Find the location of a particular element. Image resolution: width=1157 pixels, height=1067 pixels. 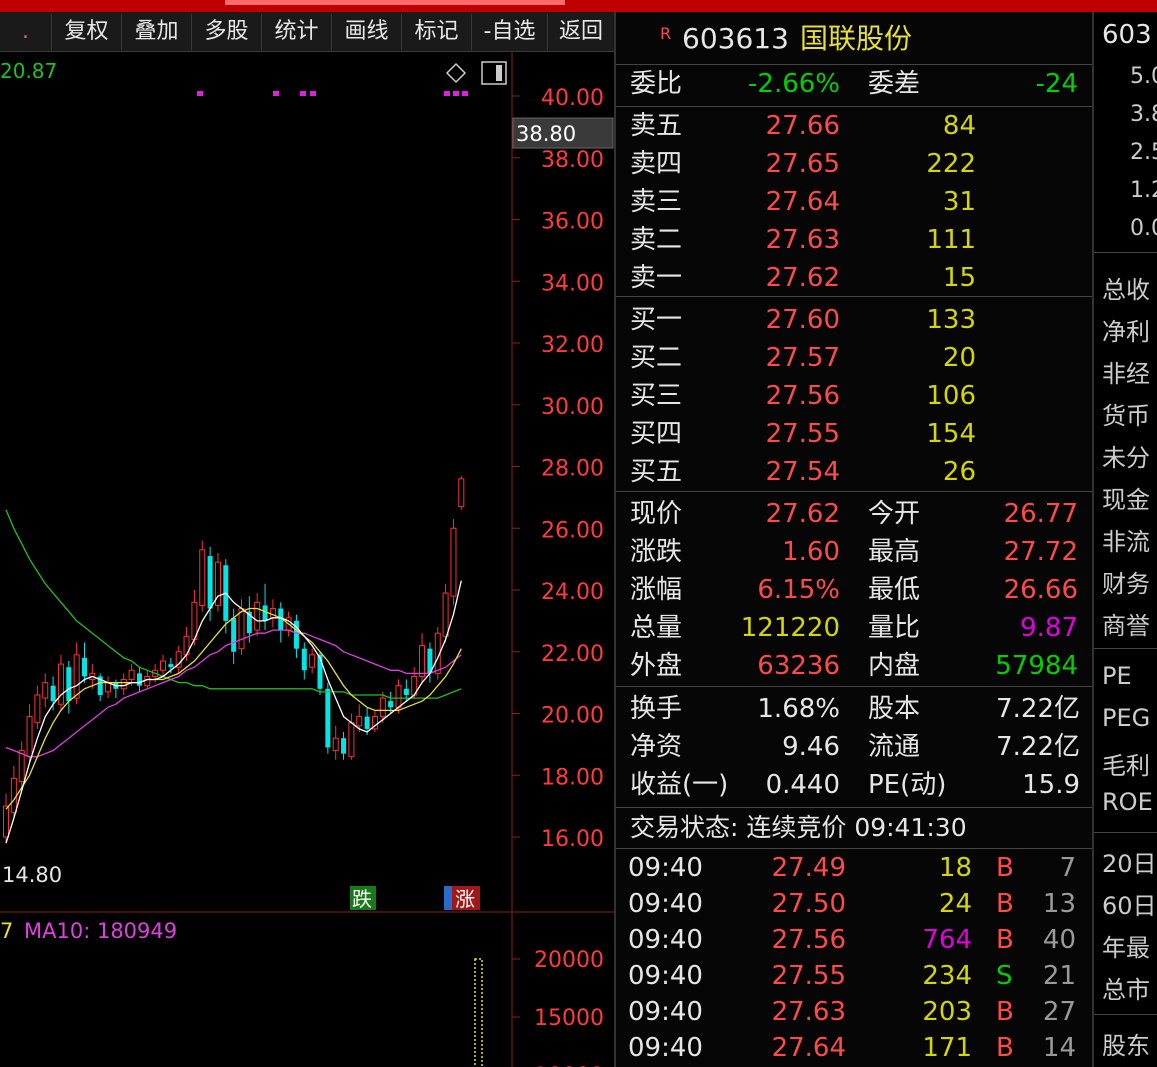

tick-side: S is located at coordinates (1004, 976).